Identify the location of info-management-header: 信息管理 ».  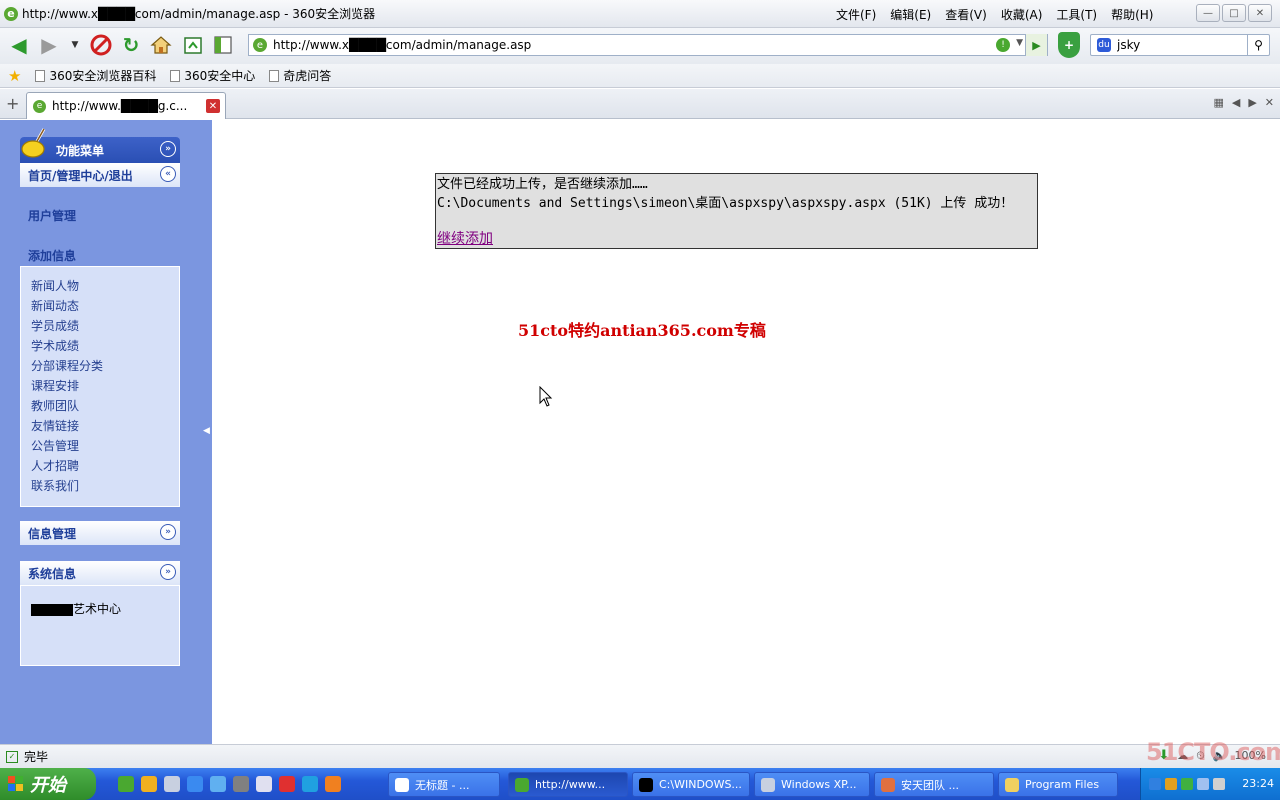
(100, 533).